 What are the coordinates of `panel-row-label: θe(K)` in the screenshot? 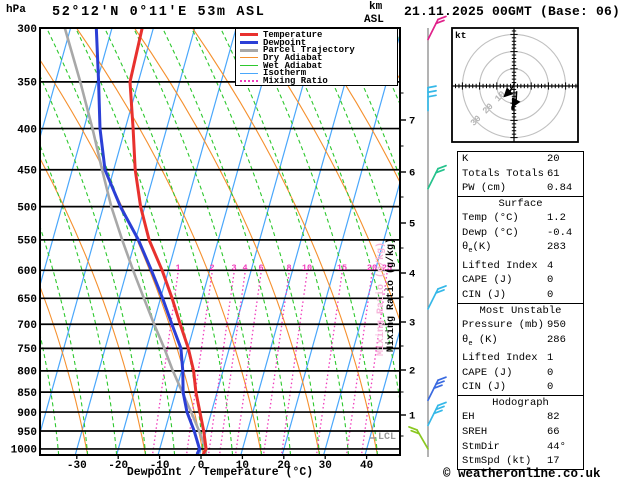 It's located at (477, 248).